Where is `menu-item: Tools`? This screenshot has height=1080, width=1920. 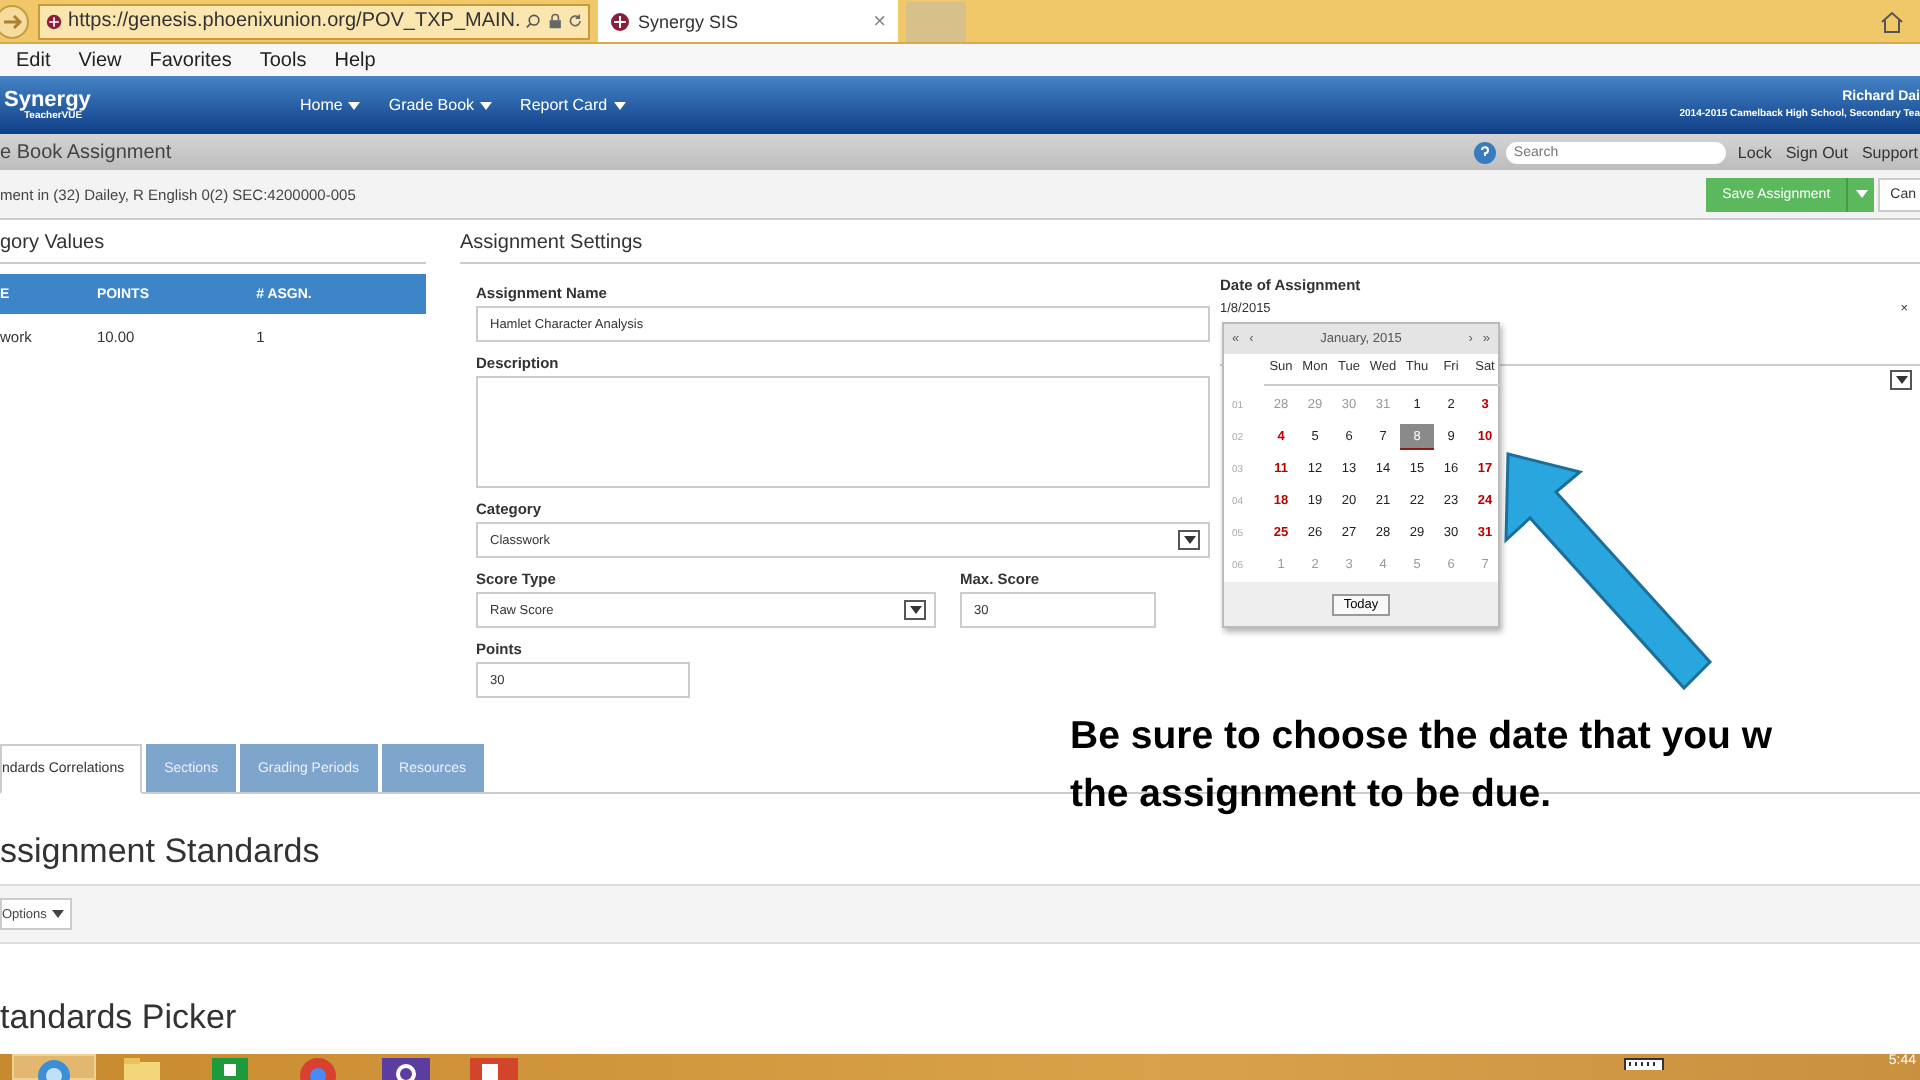
menu-item: Tools is located at coordinates (281, 60).